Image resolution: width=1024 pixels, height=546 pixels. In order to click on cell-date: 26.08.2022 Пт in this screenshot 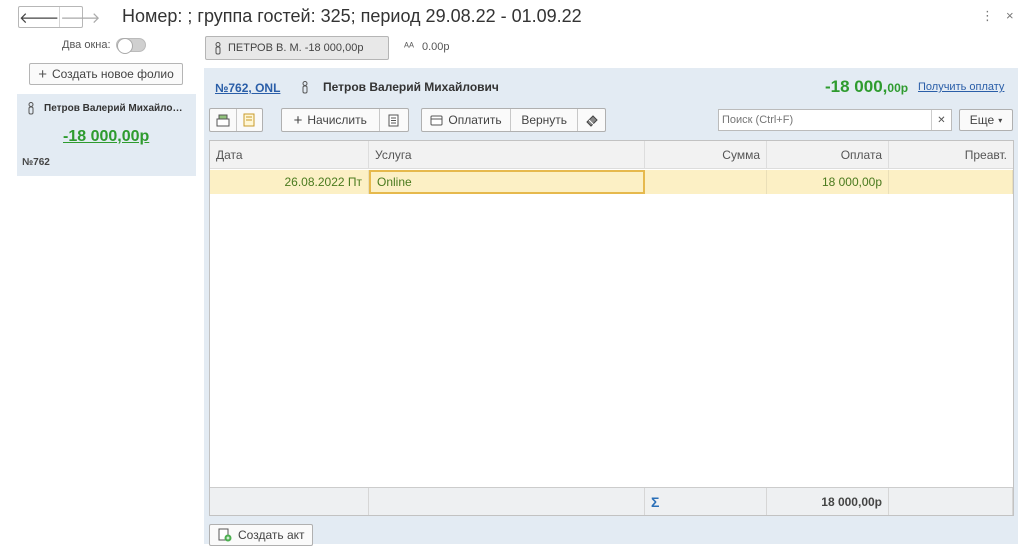, I will do `click(289, 182)`.